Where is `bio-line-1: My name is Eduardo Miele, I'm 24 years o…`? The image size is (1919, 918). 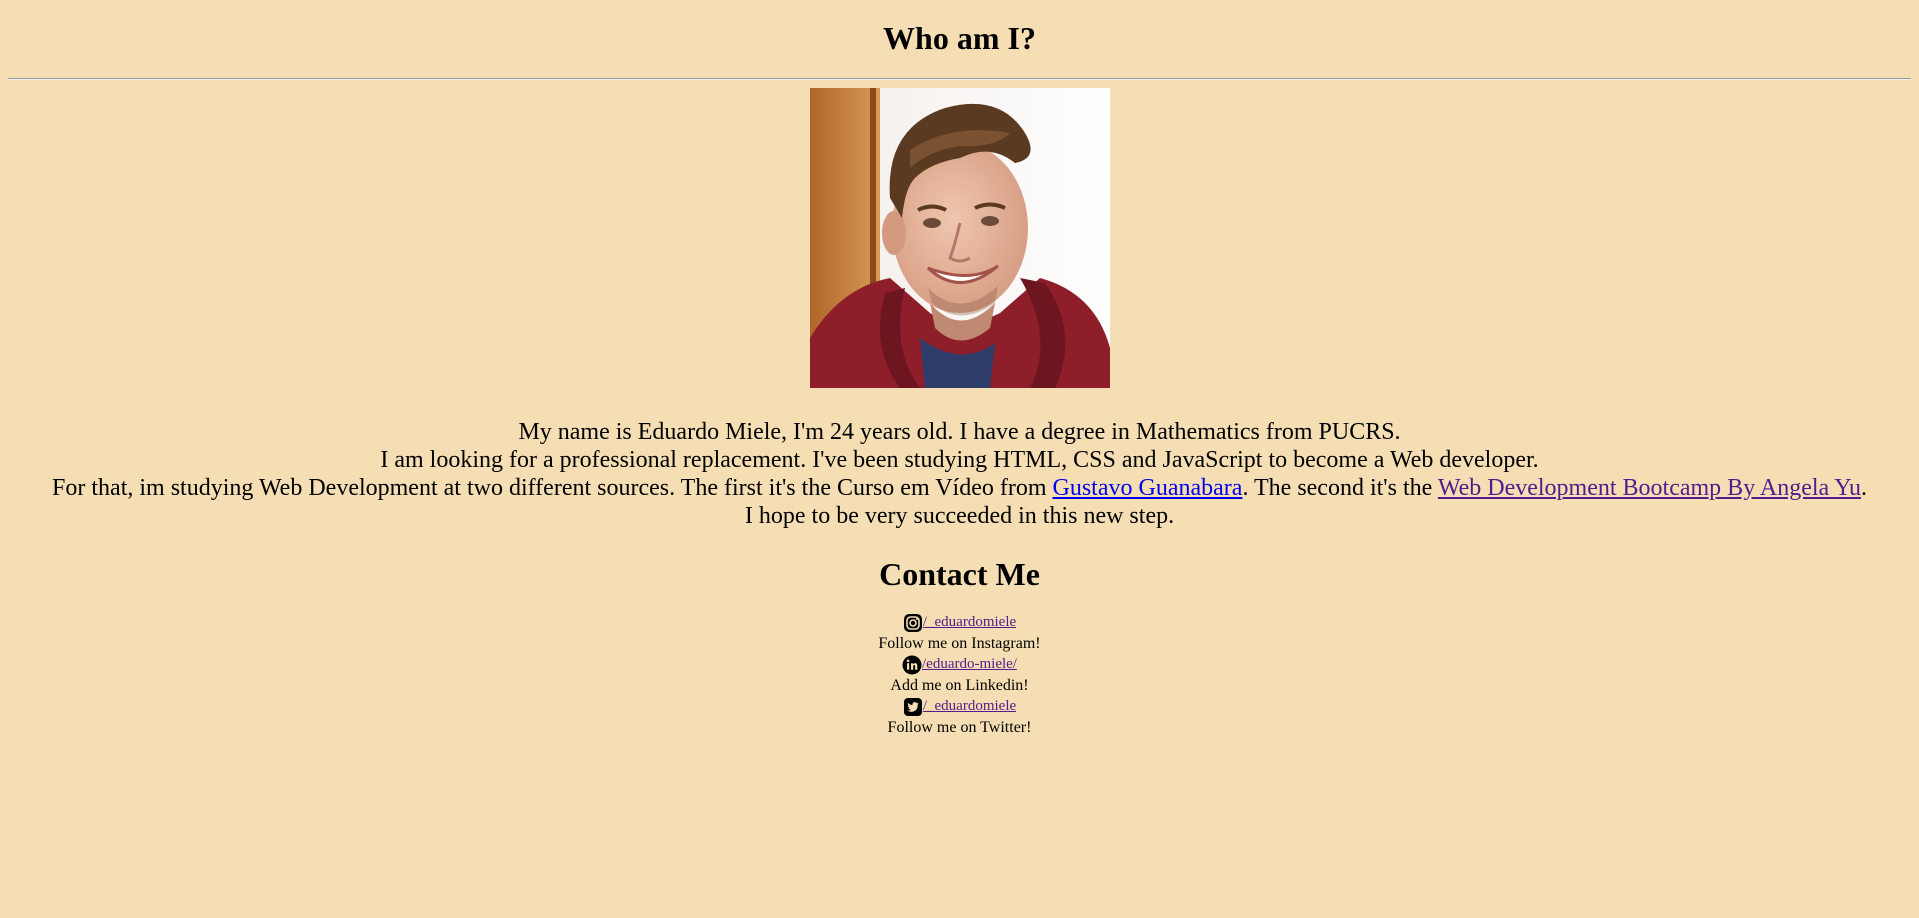 bio-line-1: My name is Eduardo Miele, I'm 24 years o… is located at coordinates (959, 432).